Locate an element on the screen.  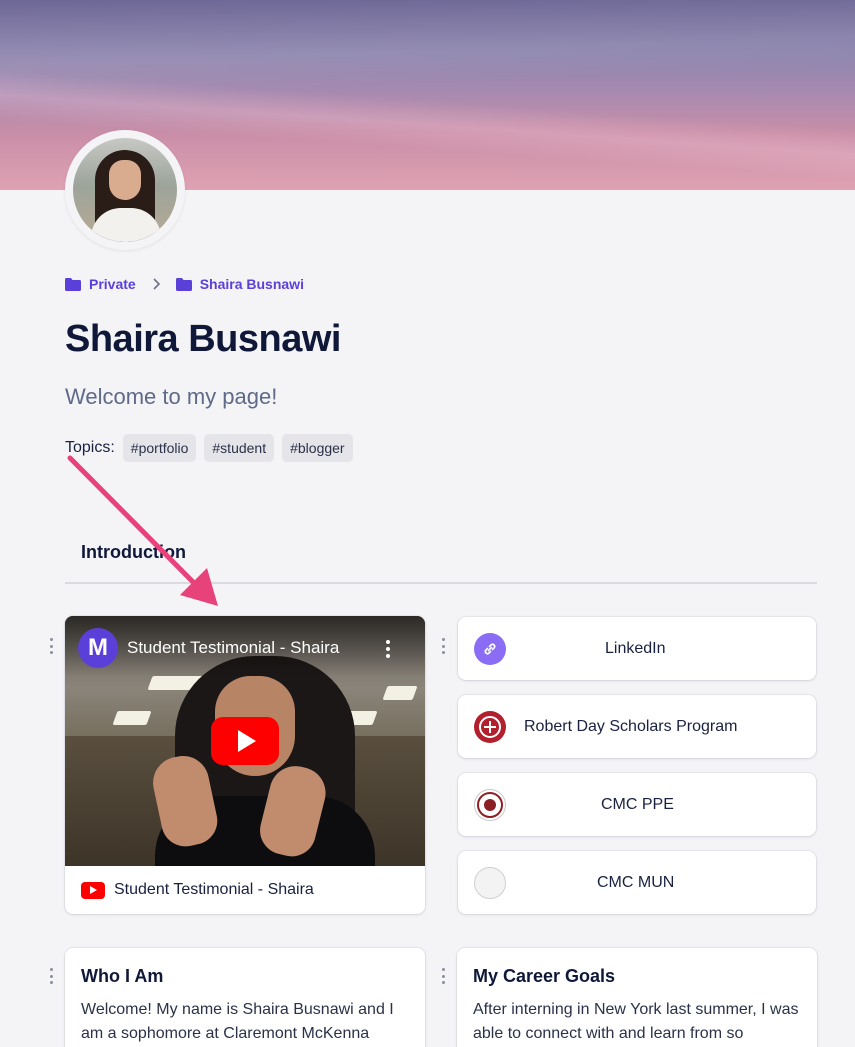
chevron-right-icon is located at coordinates (157, 284).